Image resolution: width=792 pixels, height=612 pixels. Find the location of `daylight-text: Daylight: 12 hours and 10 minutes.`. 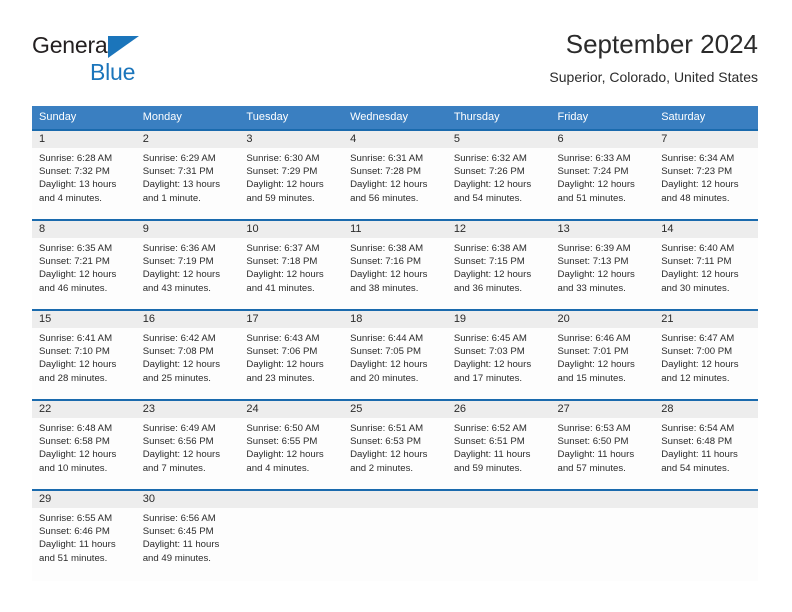

daylight-text: Daylight: 12 hours and 10 minutes. is located at coordinates (78, 461).